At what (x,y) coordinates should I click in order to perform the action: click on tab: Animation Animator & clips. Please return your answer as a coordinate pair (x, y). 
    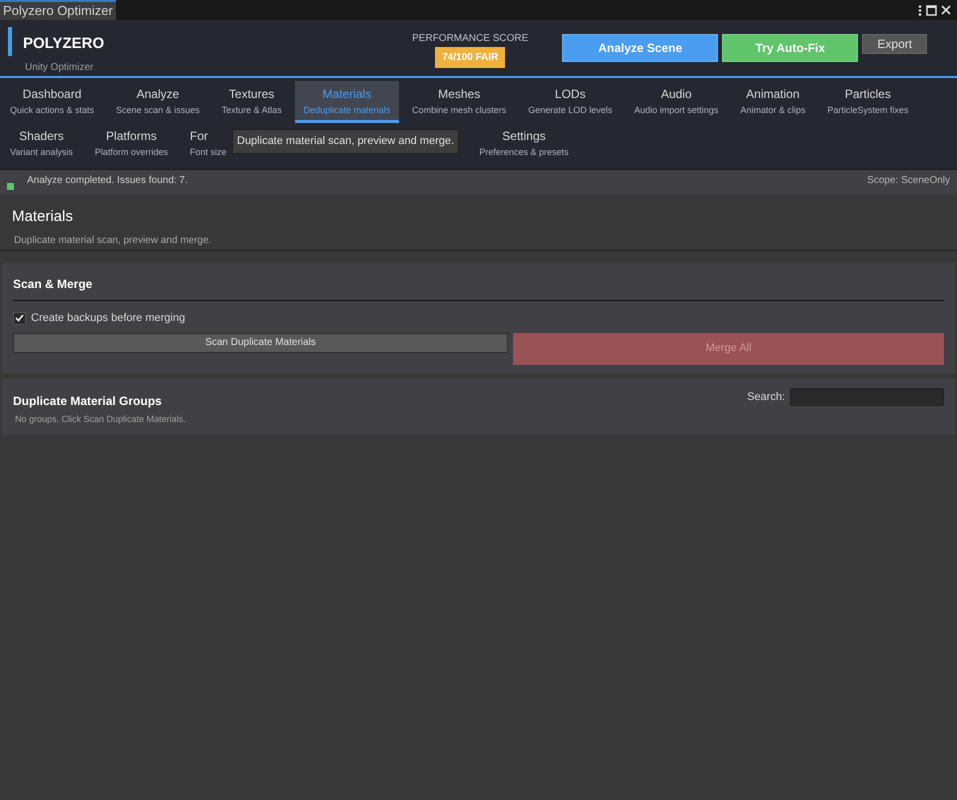
    Looking at the image, I should click on (772, 102).